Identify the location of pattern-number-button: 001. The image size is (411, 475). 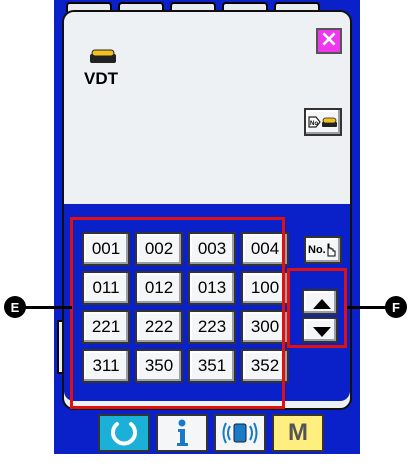
(106, 249).